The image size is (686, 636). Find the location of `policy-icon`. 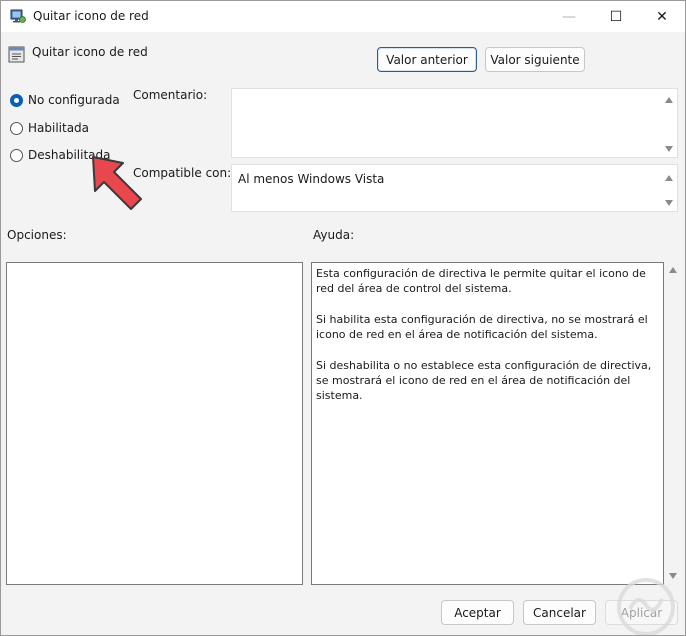

policy-icon is located at coordinates (18, 16).